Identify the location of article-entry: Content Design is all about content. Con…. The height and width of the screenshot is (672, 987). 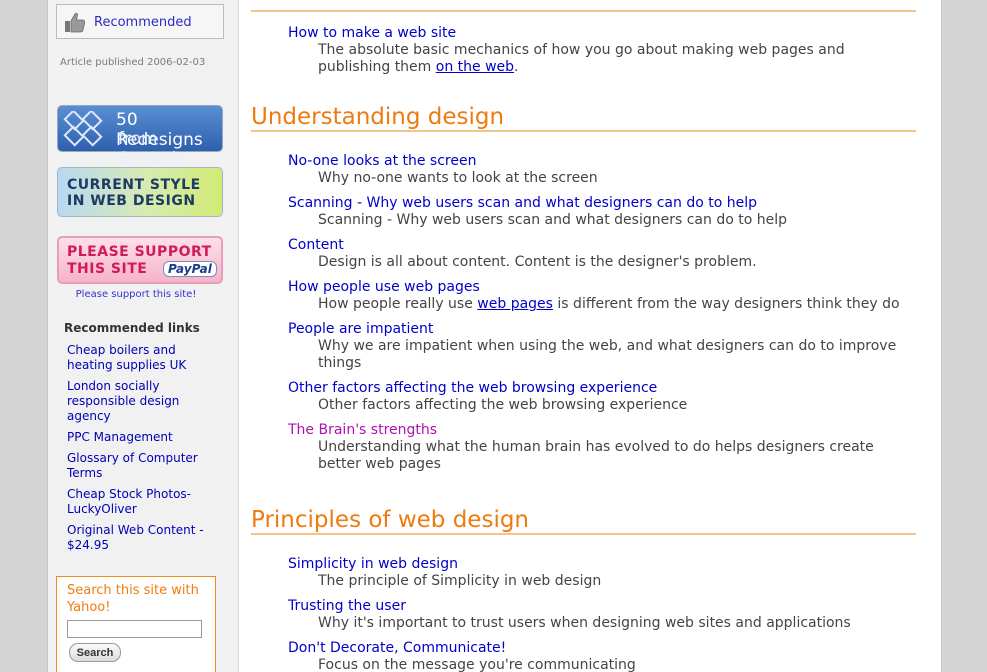
(598, 254).